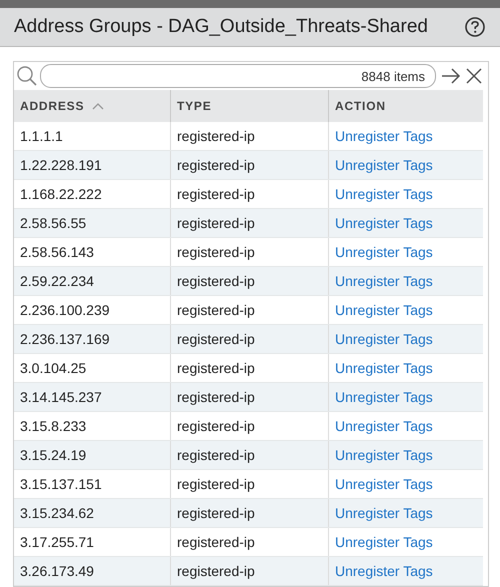  Describe the element at coordinates (61, 194) in the screenshot. I see `table-cell: 1.168.22.222` at that location.